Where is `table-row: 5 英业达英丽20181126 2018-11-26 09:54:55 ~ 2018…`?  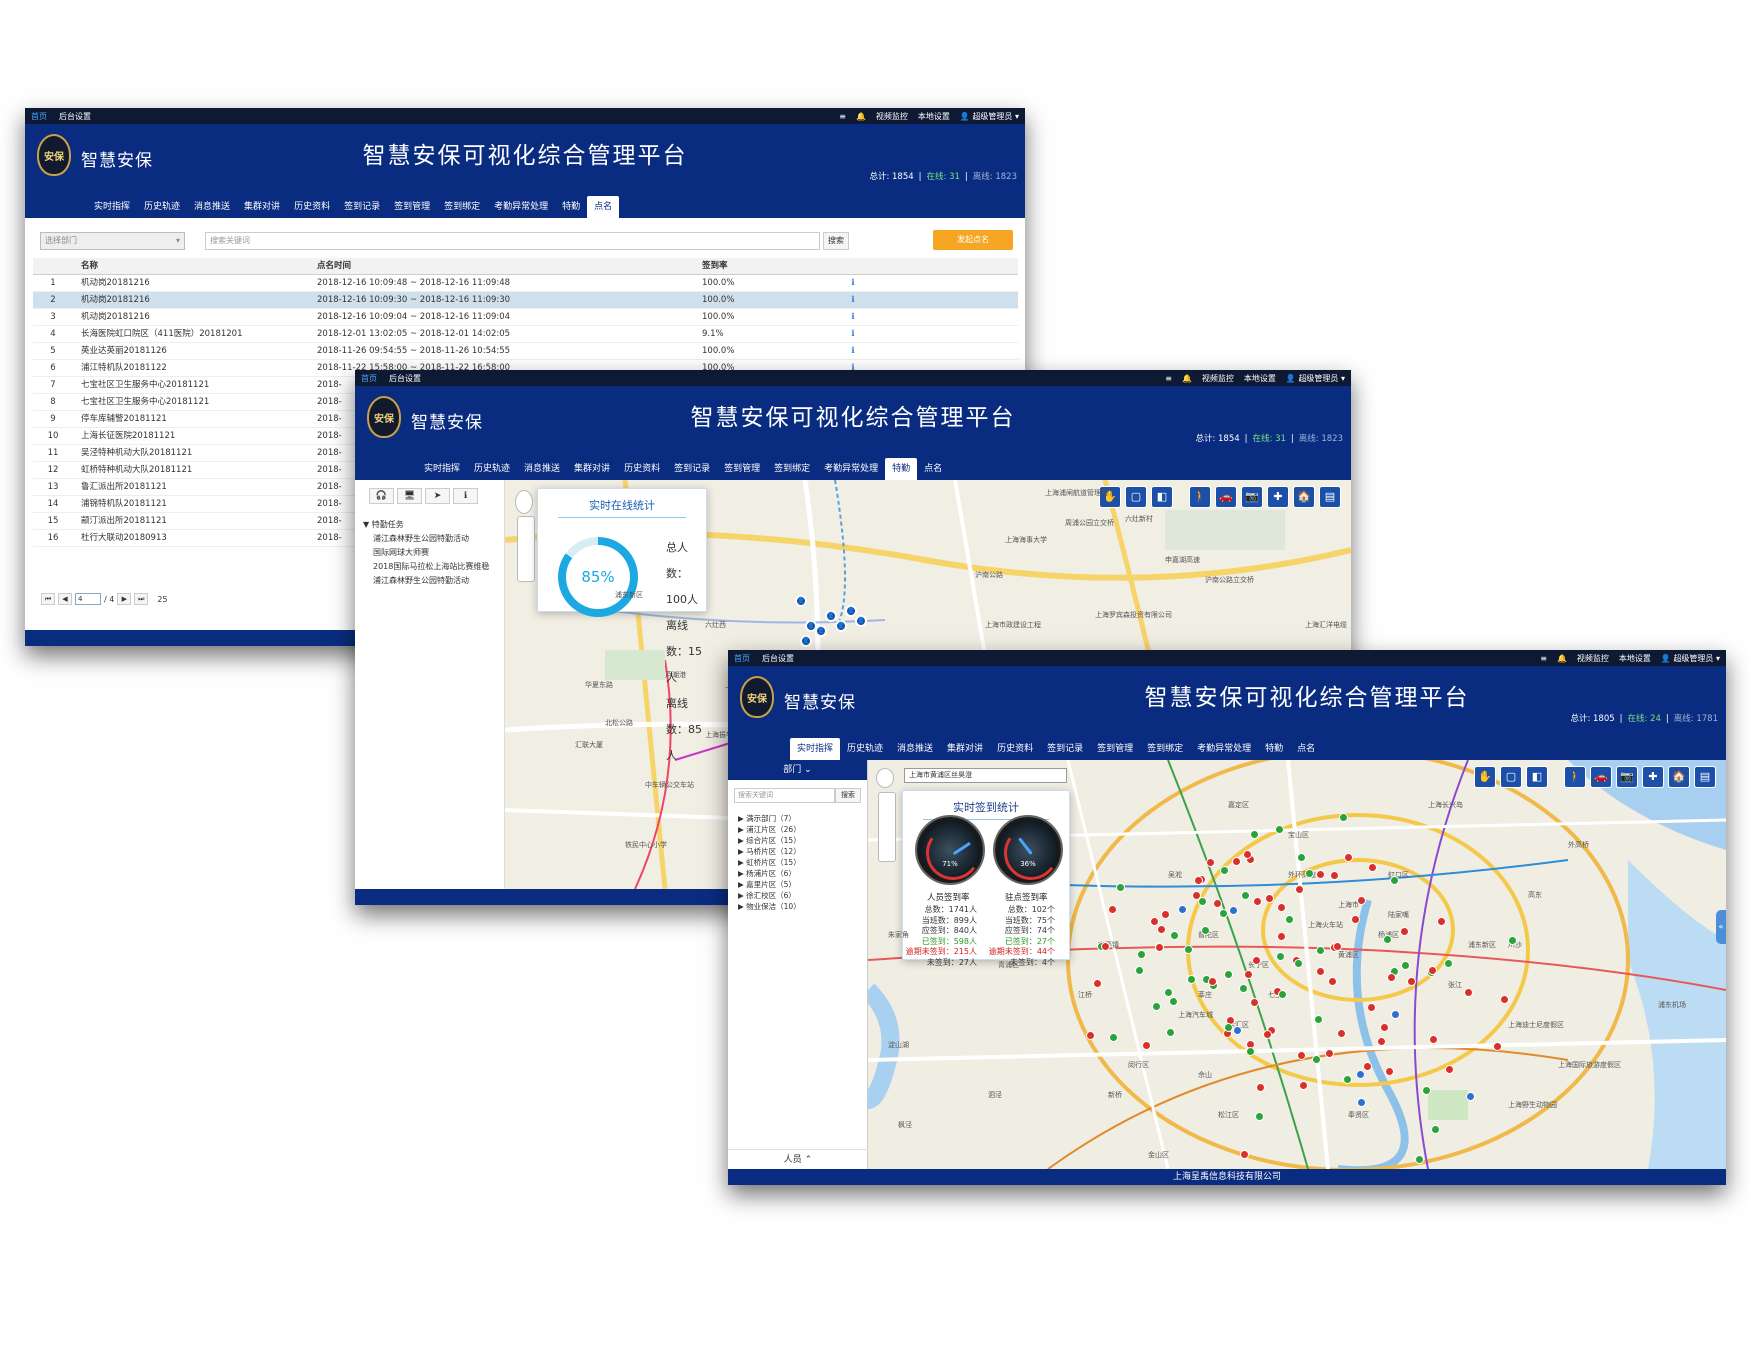 table-row: 5 英业达英丽20181126 2018-11-26 09:54:55 ~ 2018… is located at coordinates (525, 351).